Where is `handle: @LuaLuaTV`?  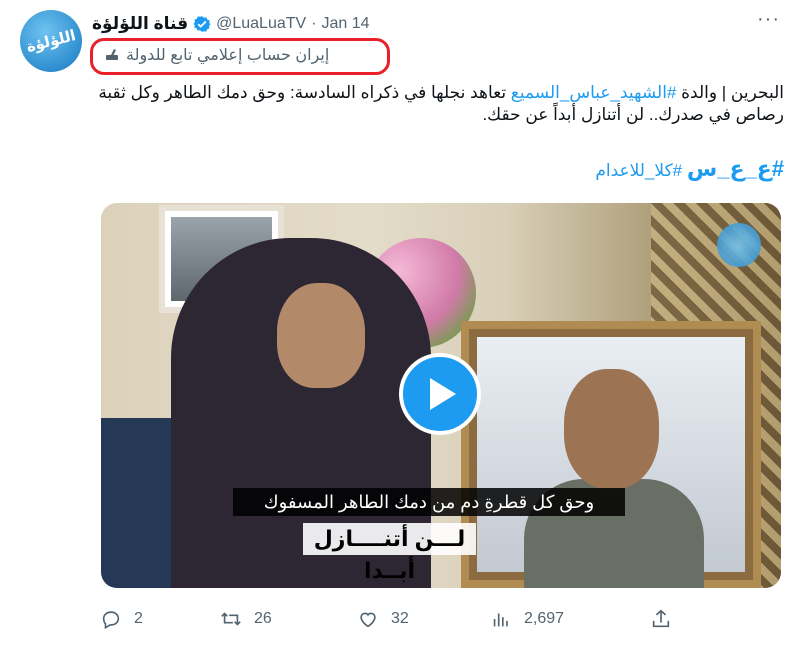 handle: @LuaLuaTV is located at coordinates (261, 24).